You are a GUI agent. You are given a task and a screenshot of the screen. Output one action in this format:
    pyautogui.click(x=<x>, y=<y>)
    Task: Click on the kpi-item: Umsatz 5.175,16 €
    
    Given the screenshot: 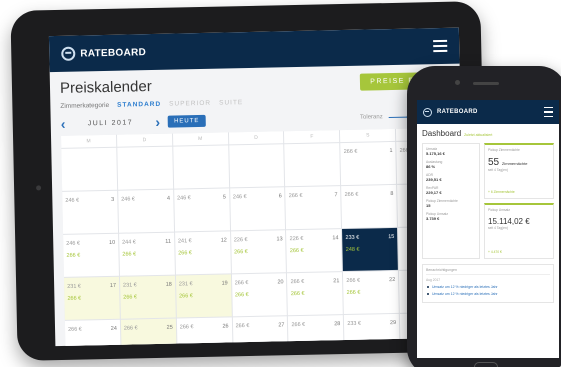 What is the action you would take?
    pyautogui.click(x=451, y=151)
    